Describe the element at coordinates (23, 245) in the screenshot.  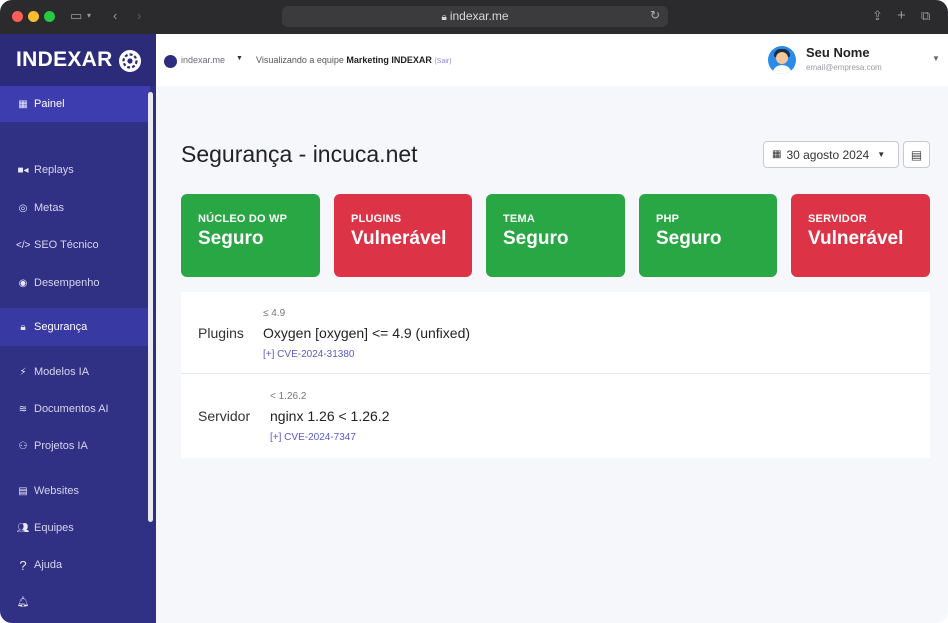
I see `code-icon: </>` at that location.